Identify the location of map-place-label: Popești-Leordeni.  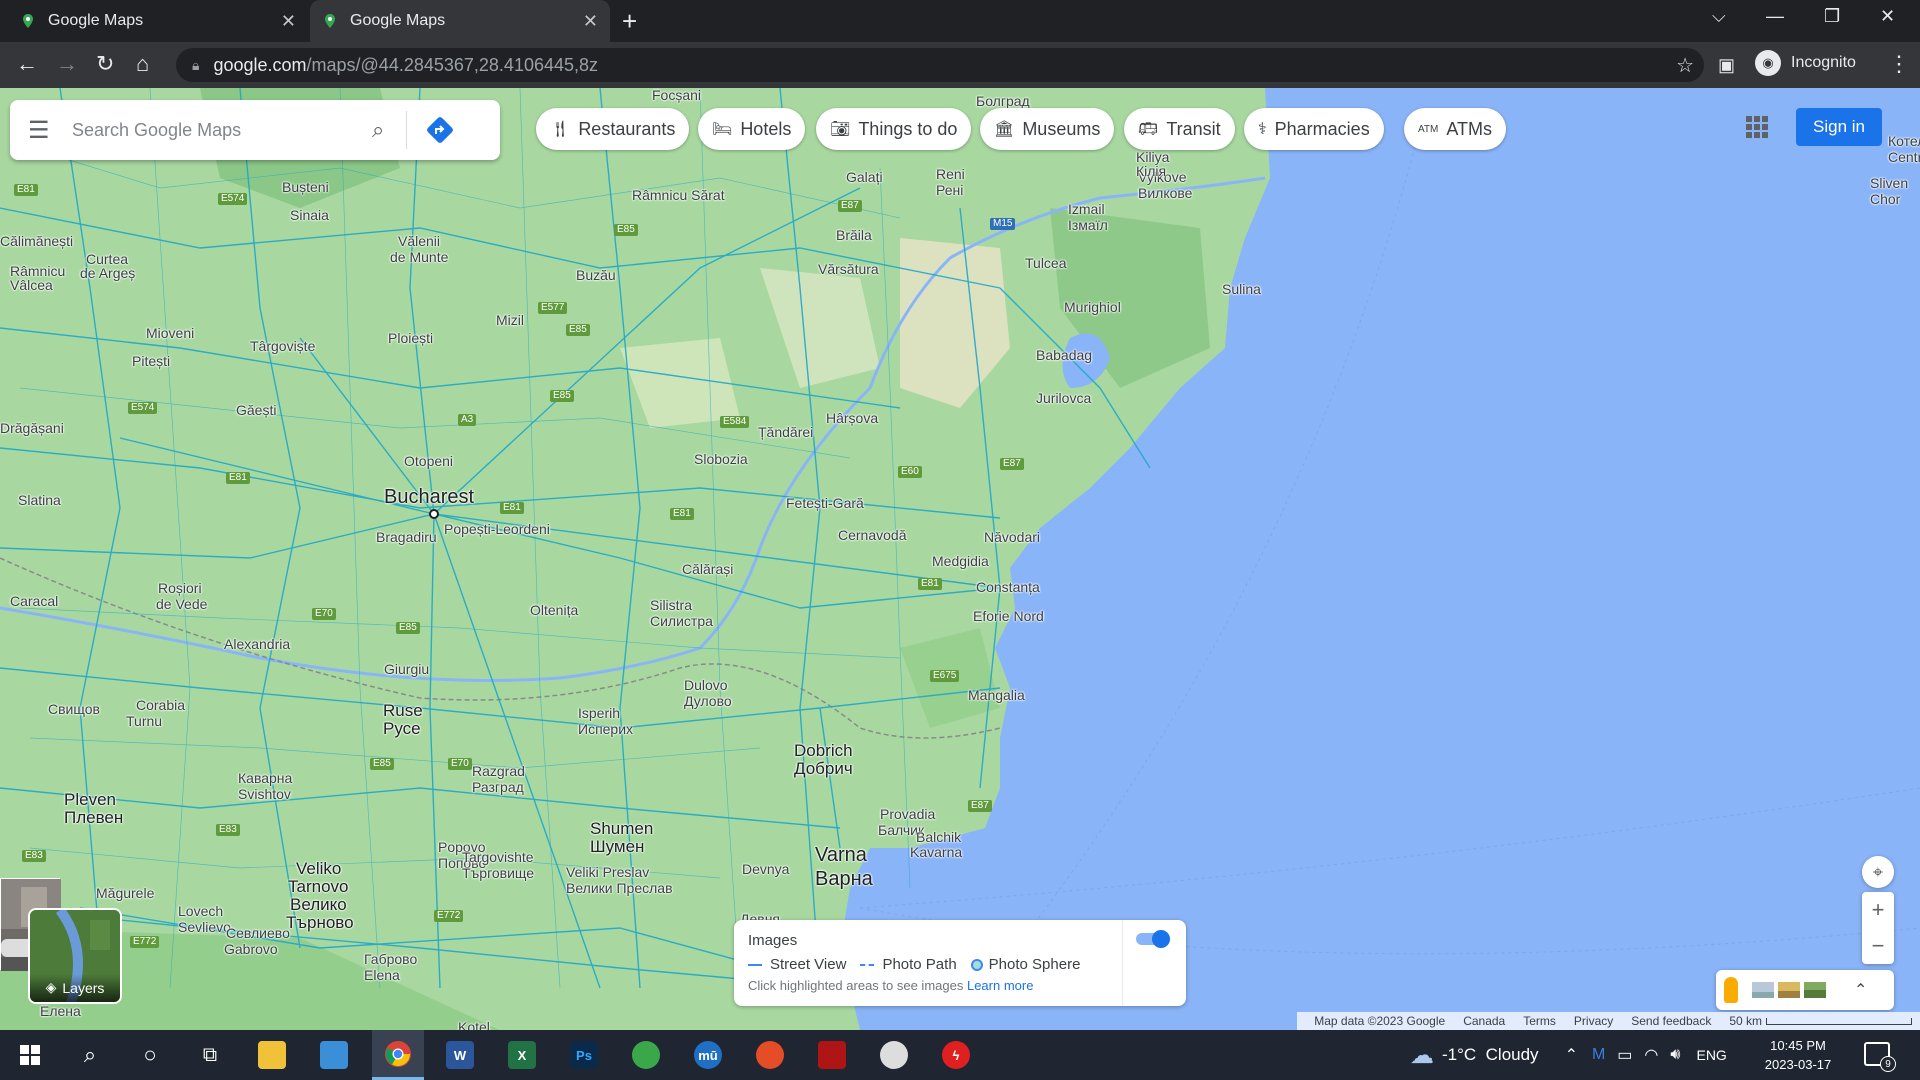
(497, 529).